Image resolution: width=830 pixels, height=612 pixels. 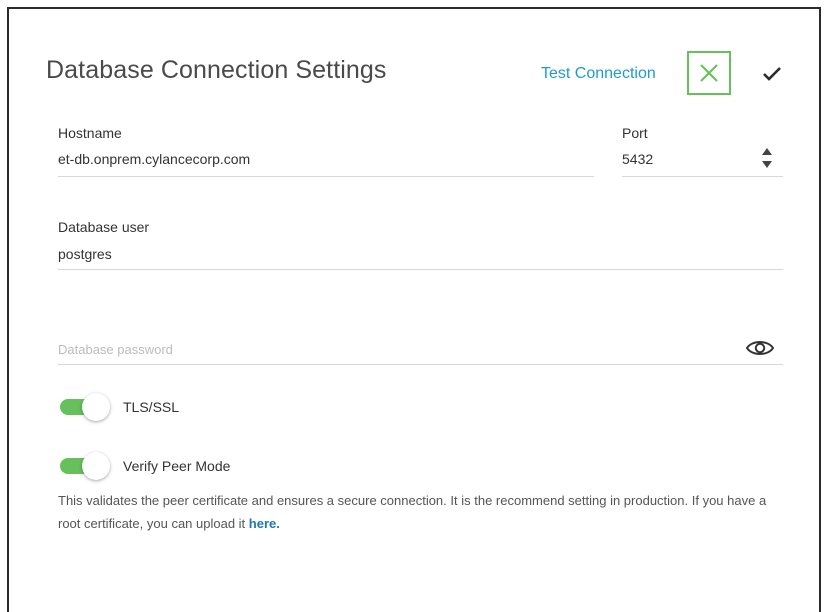 What do you see at coordinates (151, 407) in the screenshot?
I see `tls-ssl-label: TLS/SSL` at bounding box center [151, 407].